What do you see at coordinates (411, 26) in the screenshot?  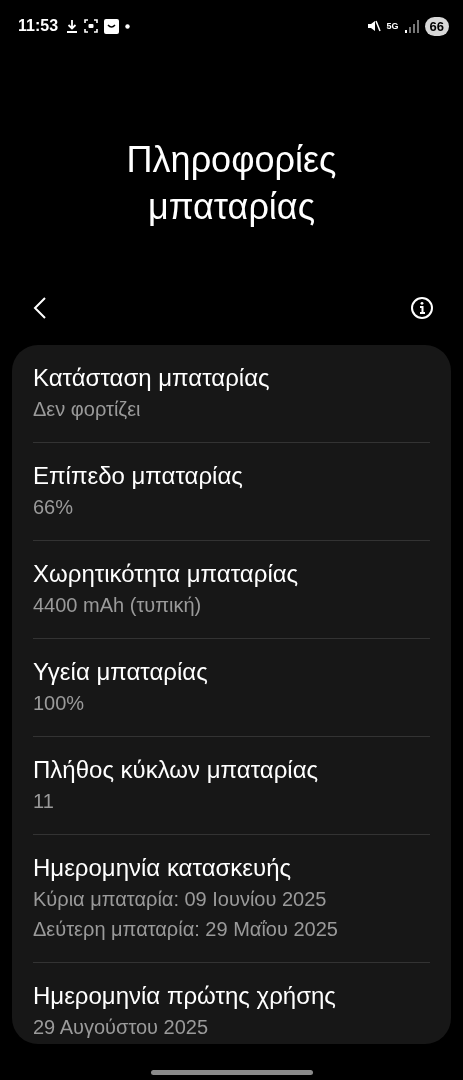 I see `signal-icon` at bounding box center [411, 26].